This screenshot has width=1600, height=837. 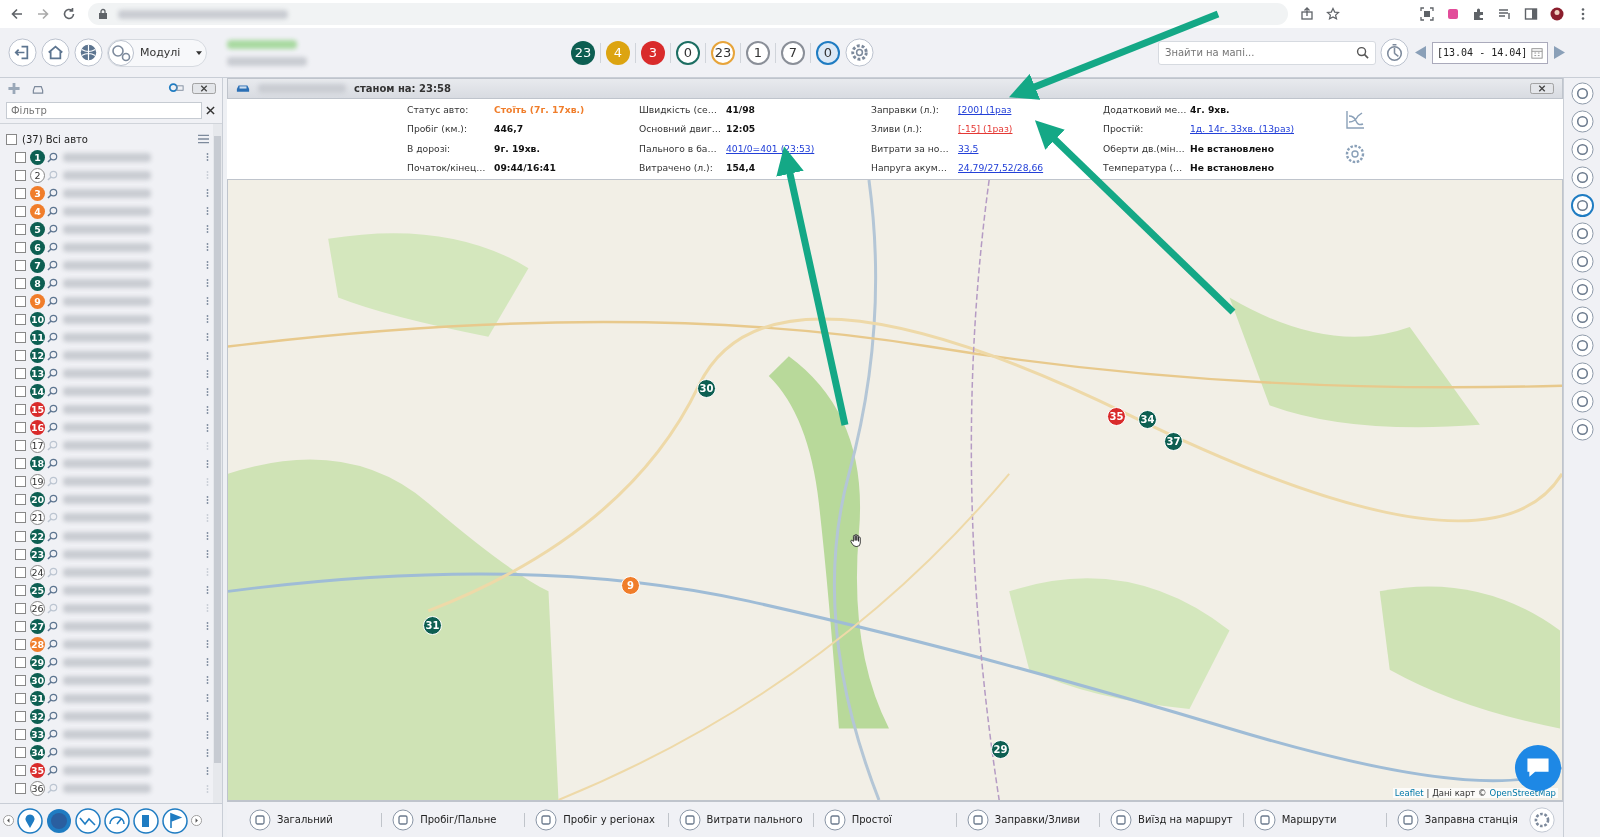 I want to click on field-link: [200] (1раз, so click(x=985, y=110).